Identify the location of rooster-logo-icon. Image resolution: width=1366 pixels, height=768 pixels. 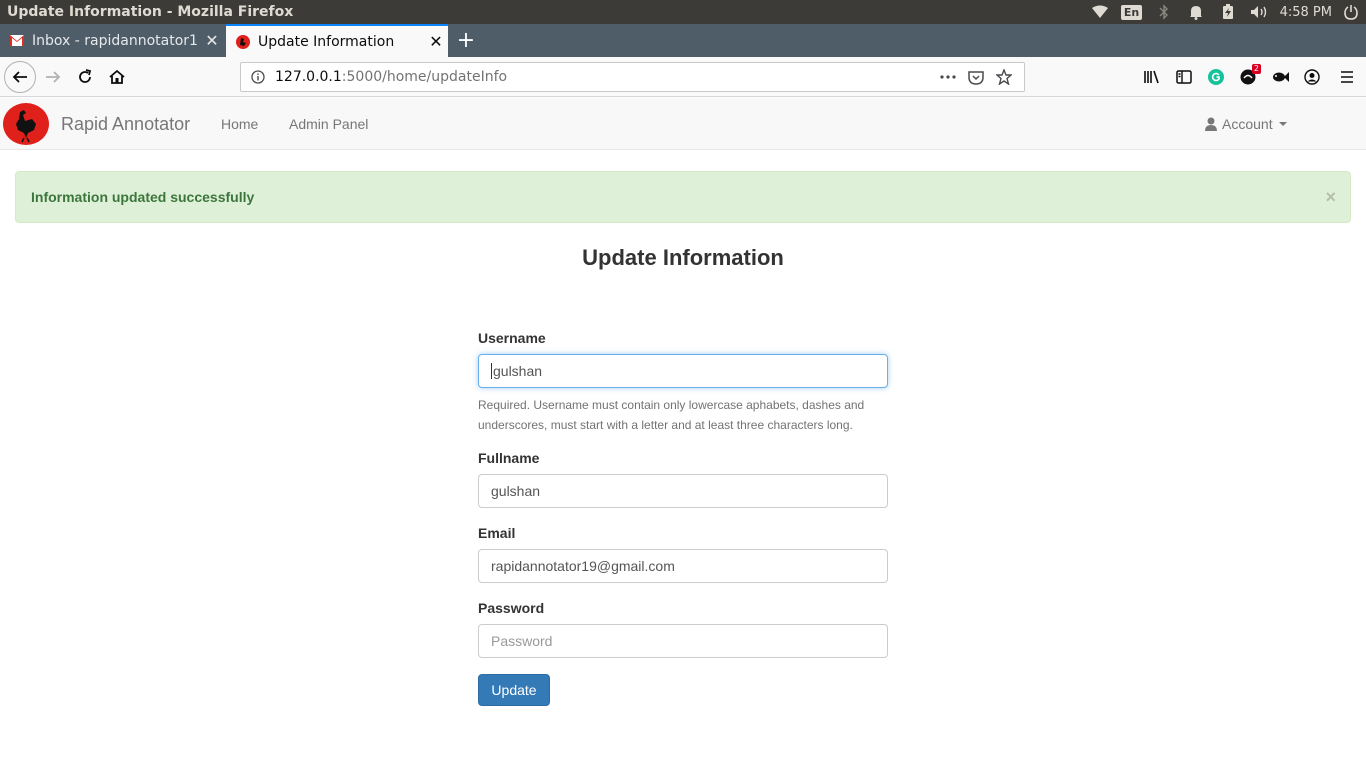
(26, 124).